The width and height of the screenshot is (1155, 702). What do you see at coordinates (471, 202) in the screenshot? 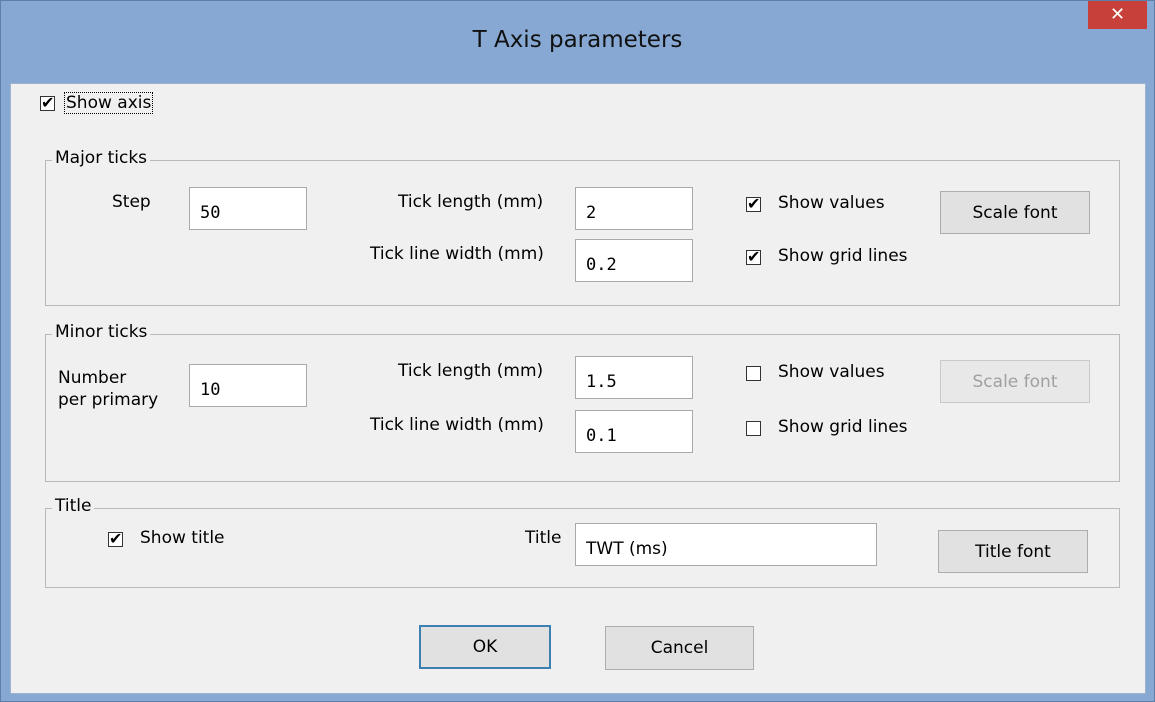
I see `major-tick-length-label: Tick length (mm)` at bounding box center [471, 202].